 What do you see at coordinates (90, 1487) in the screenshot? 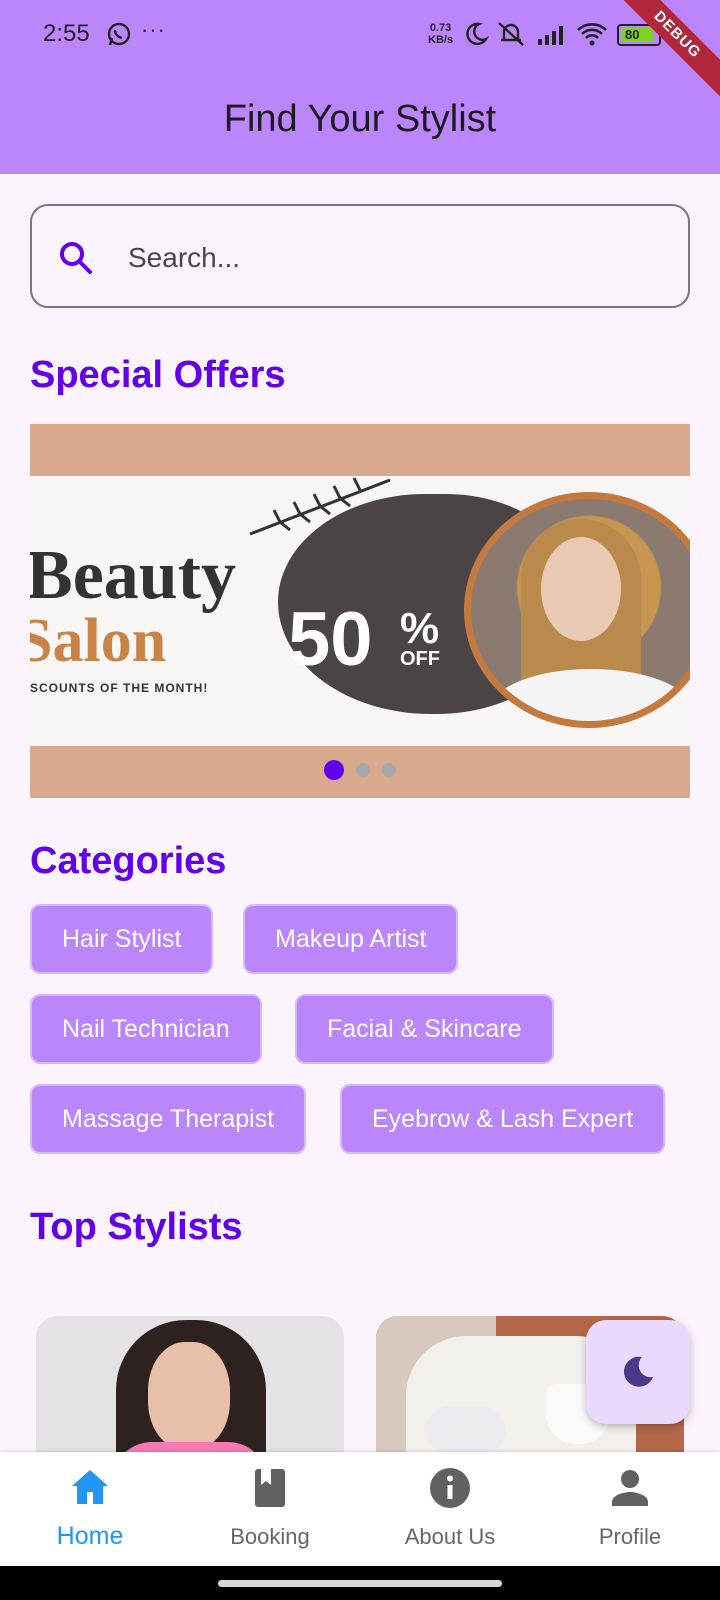
I see `home-icon` at bounding box center [90, 1487].